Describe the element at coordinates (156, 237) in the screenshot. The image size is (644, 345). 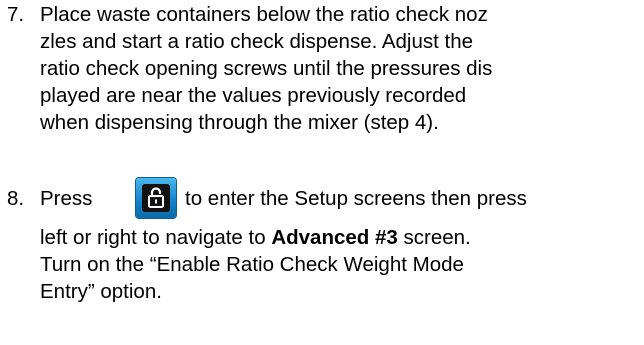
I see `step-8-line-2-before: left or right to navigate to` at that location.